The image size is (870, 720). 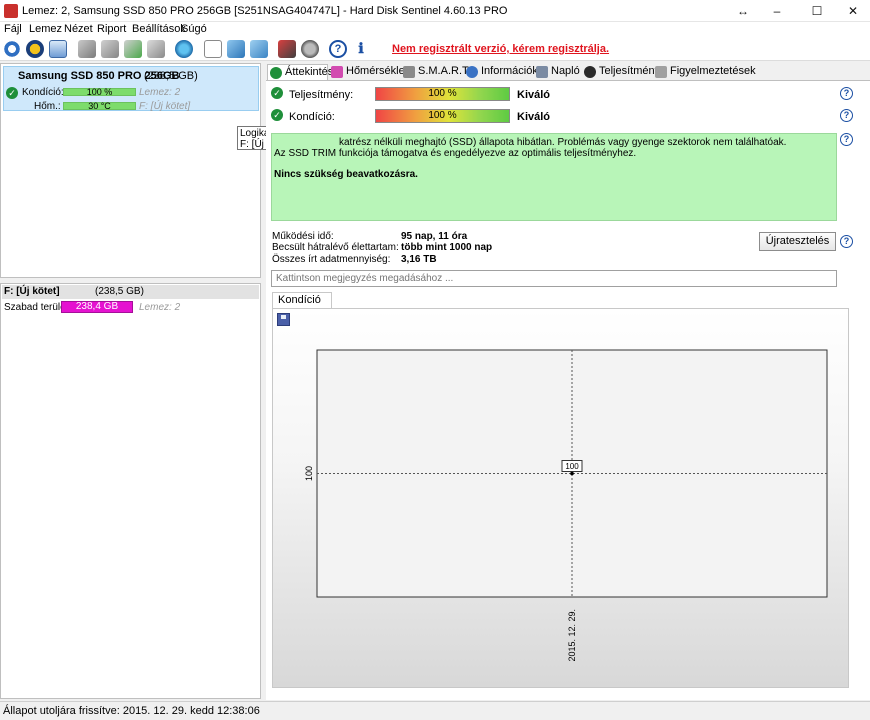 What do you see at coordinates (331, 259) in the screenshot?
I see `written-label: Összes írt adatmennyiség:` at bounding box center [331, 259].